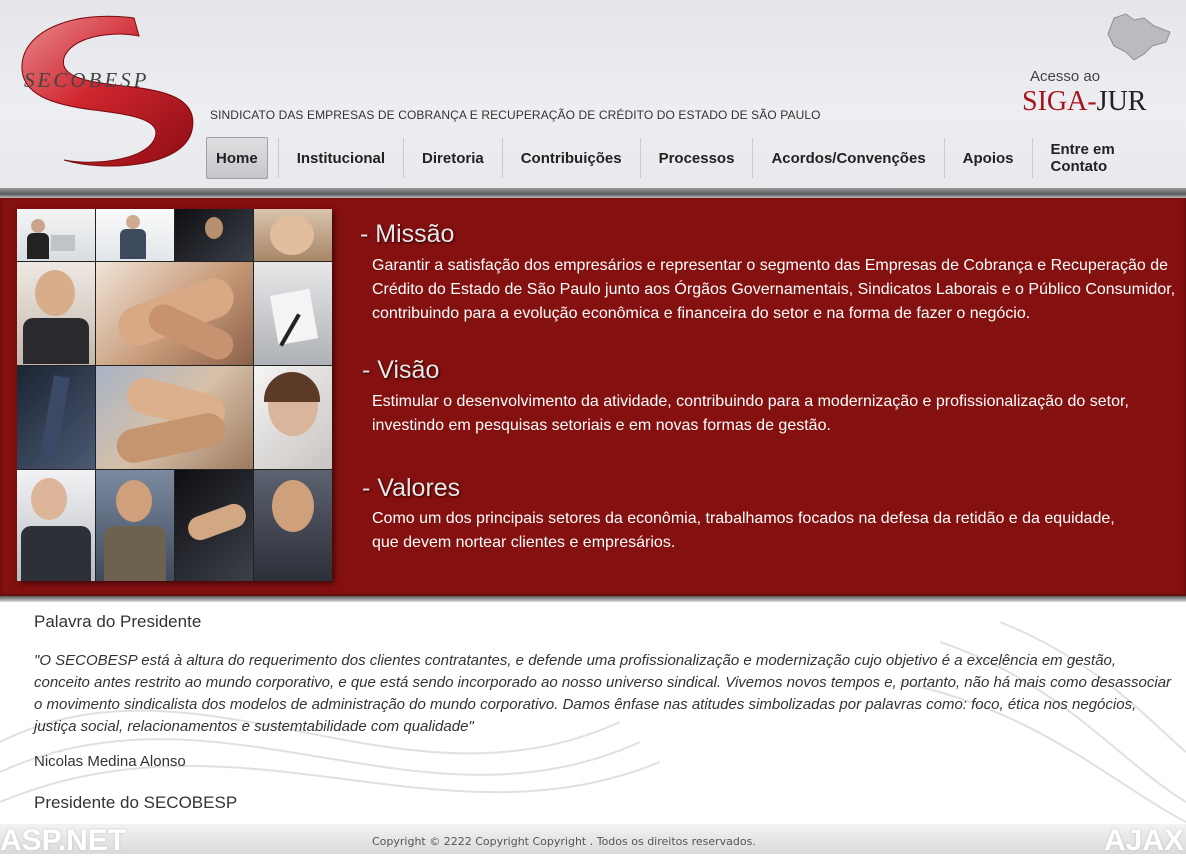  Describe the element at coordinates (401, 370) in the screenshot. I see `visao-title: - Visão` at that location.